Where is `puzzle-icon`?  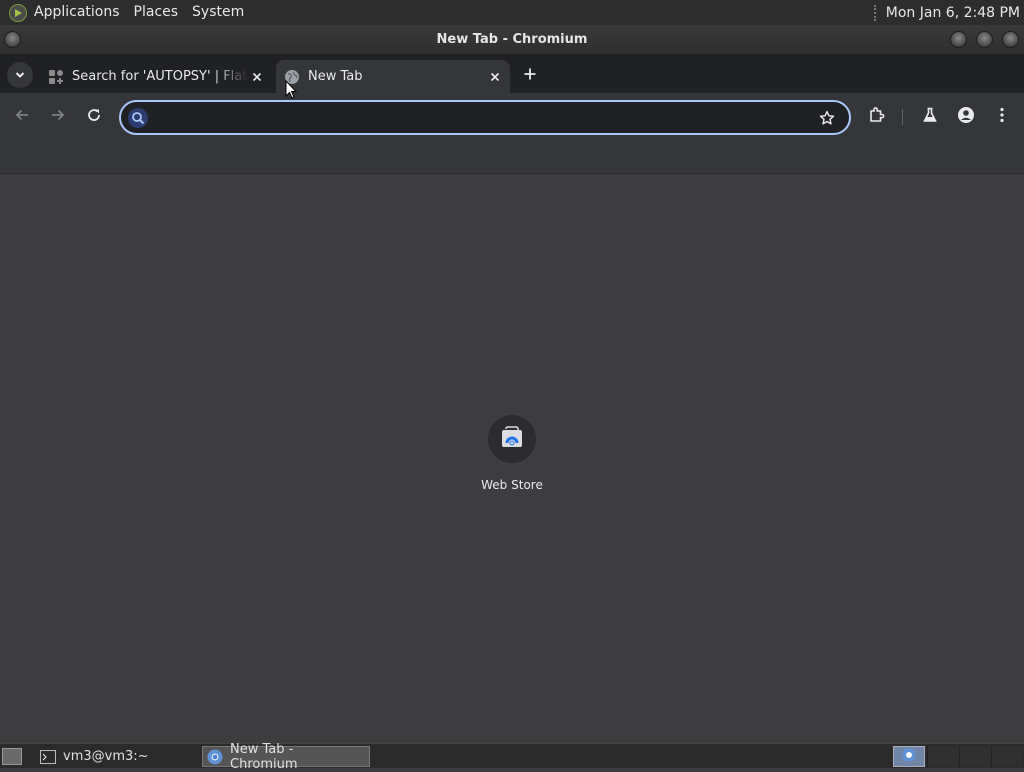
puzzle-icon is located at coordinates (877, 117).